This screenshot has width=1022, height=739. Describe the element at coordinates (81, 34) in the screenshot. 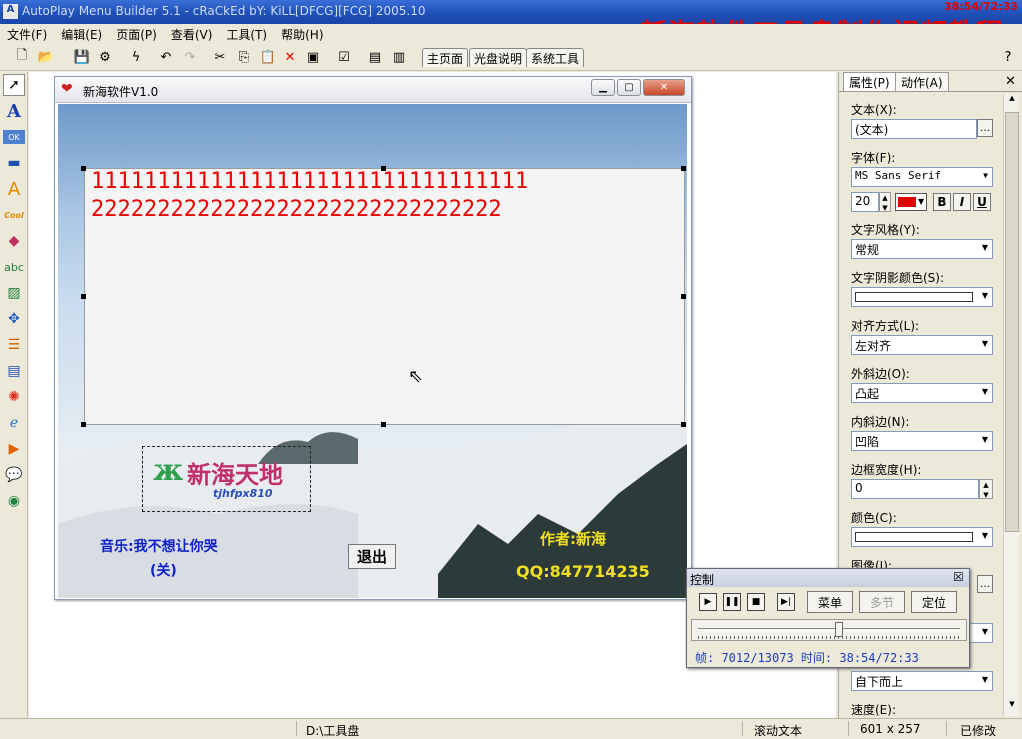

I see `menu-edit: 编辑(E)` at that location.